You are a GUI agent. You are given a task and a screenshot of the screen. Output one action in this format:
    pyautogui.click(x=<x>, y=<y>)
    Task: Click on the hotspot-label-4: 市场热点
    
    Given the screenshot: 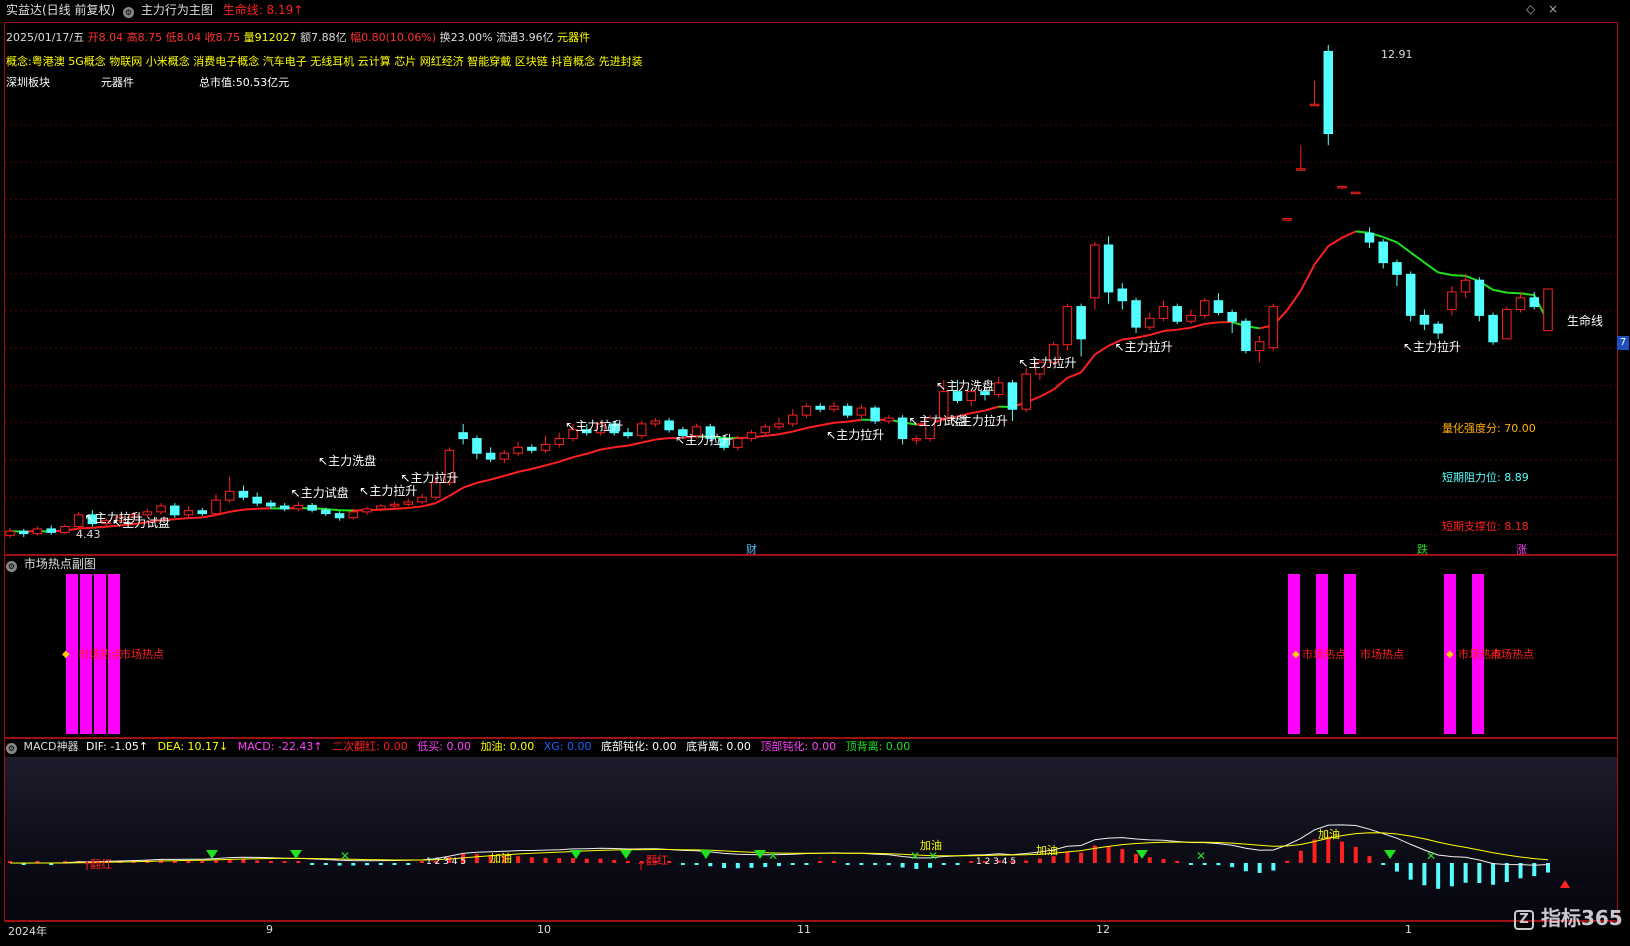 What is the action you would take?
    pyautogui.click(x=1382, y=654)
    